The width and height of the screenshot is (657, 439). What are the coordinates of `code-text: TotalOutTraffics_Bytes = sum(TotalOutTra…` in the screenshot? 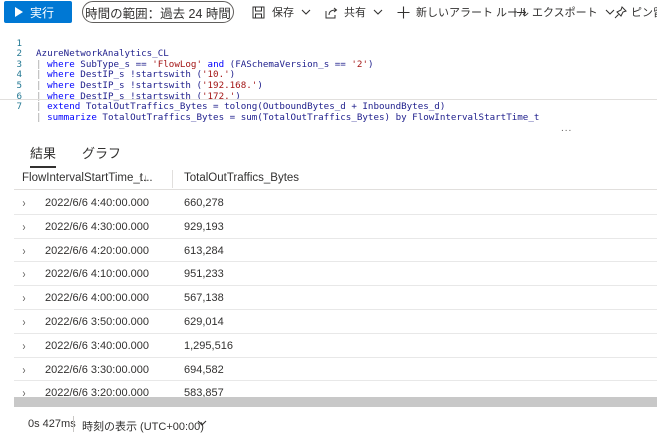 It's located at (318, 117).